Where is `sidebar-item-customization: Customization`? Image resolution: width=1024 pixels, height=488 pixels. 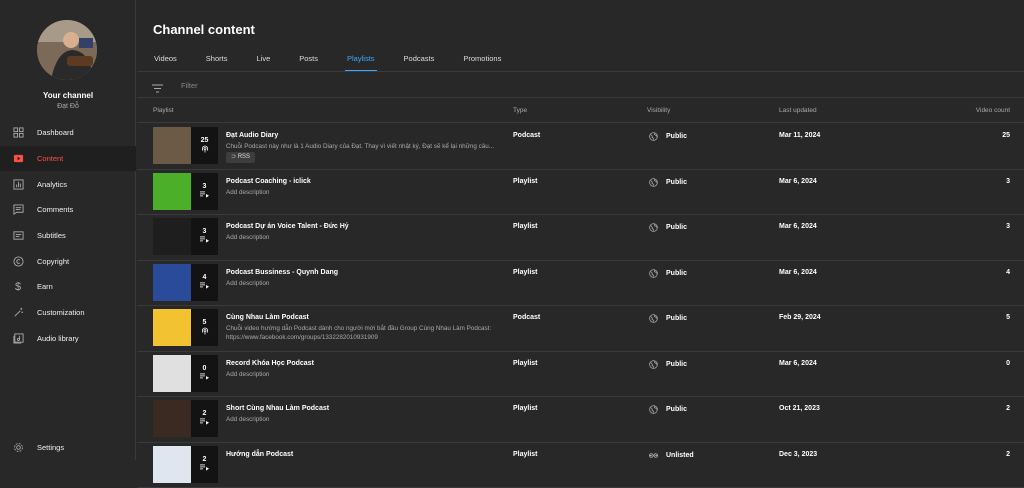
sidebar-item-customization: Customization is located at coordinates (68, 313).